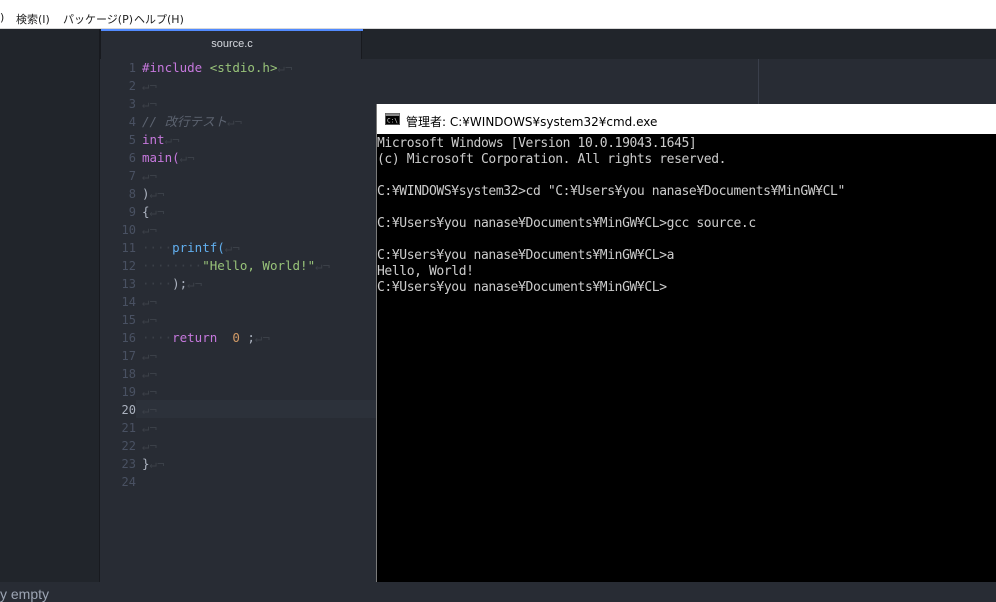 Image resolution: width=996 pixels, height=602 pixels. Describe the element at coordinates (128, 248) in the screenshot. I see `line-number: 11` at that location.